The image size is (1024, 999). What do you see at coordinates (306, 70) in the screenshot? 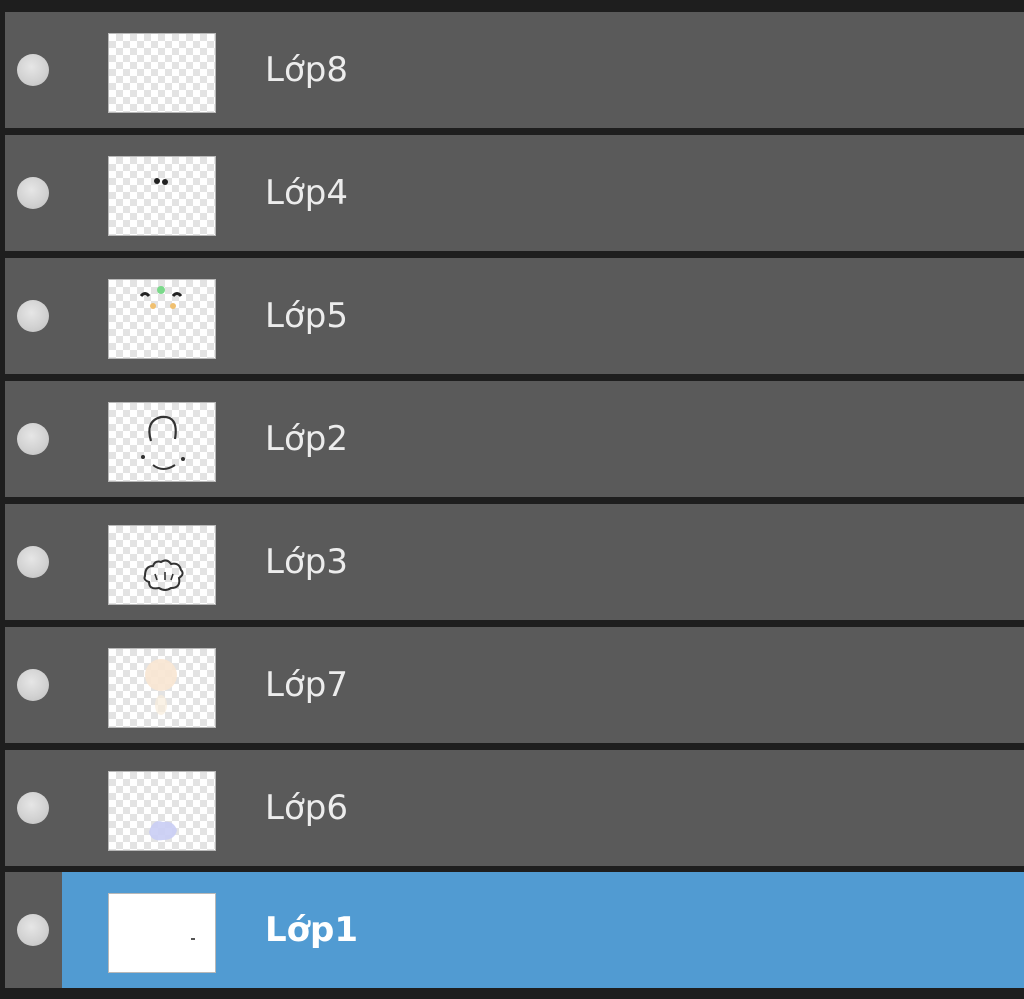
I see `layer-name: Lớp8` at bounding box center [306, 70].